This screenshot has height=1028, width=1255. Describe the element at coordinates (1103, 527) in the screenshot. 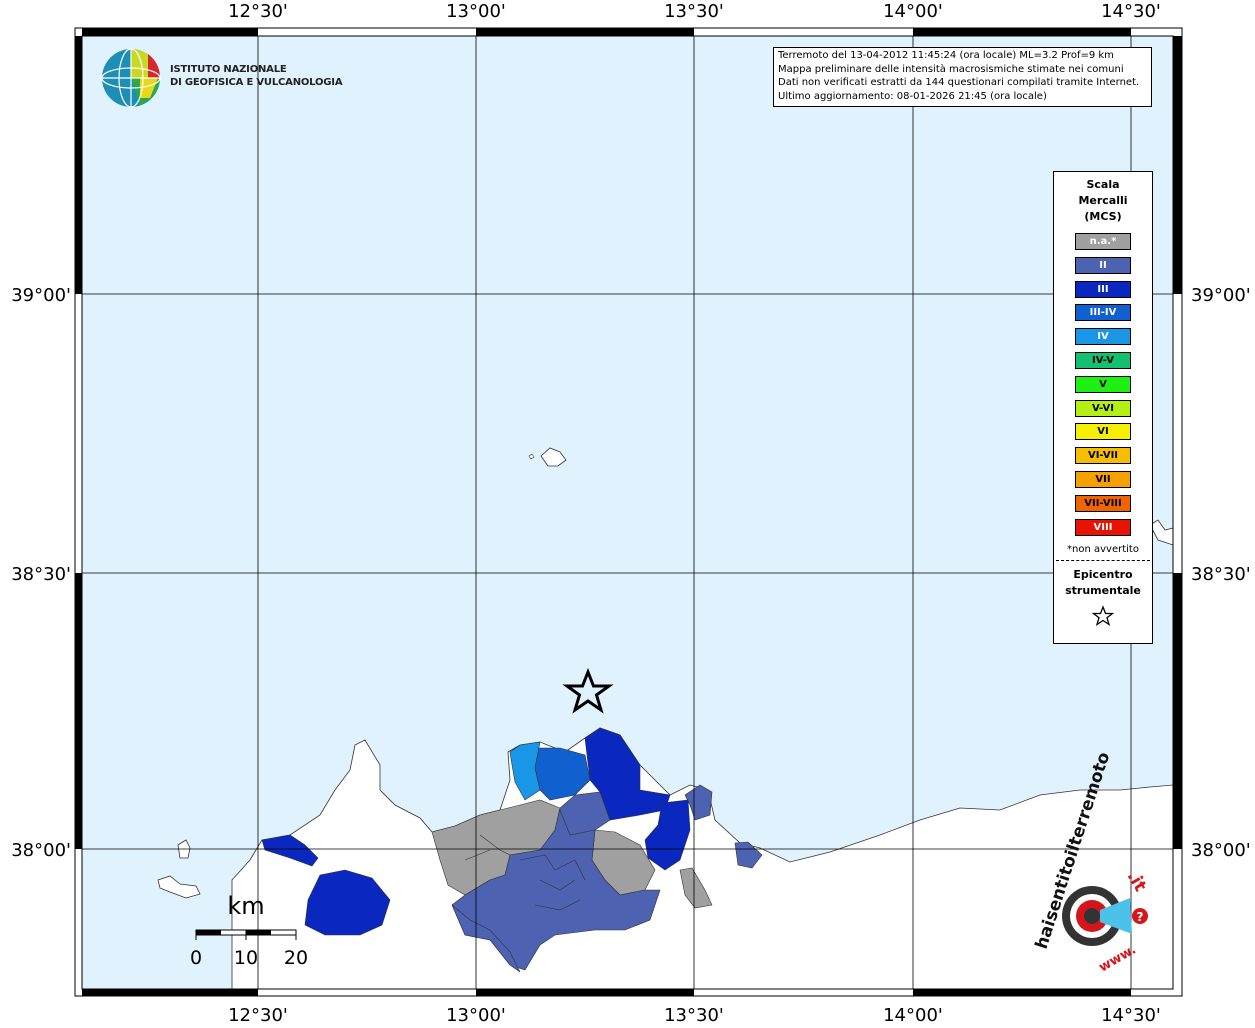

I see `legend-item: VIII` at that location.